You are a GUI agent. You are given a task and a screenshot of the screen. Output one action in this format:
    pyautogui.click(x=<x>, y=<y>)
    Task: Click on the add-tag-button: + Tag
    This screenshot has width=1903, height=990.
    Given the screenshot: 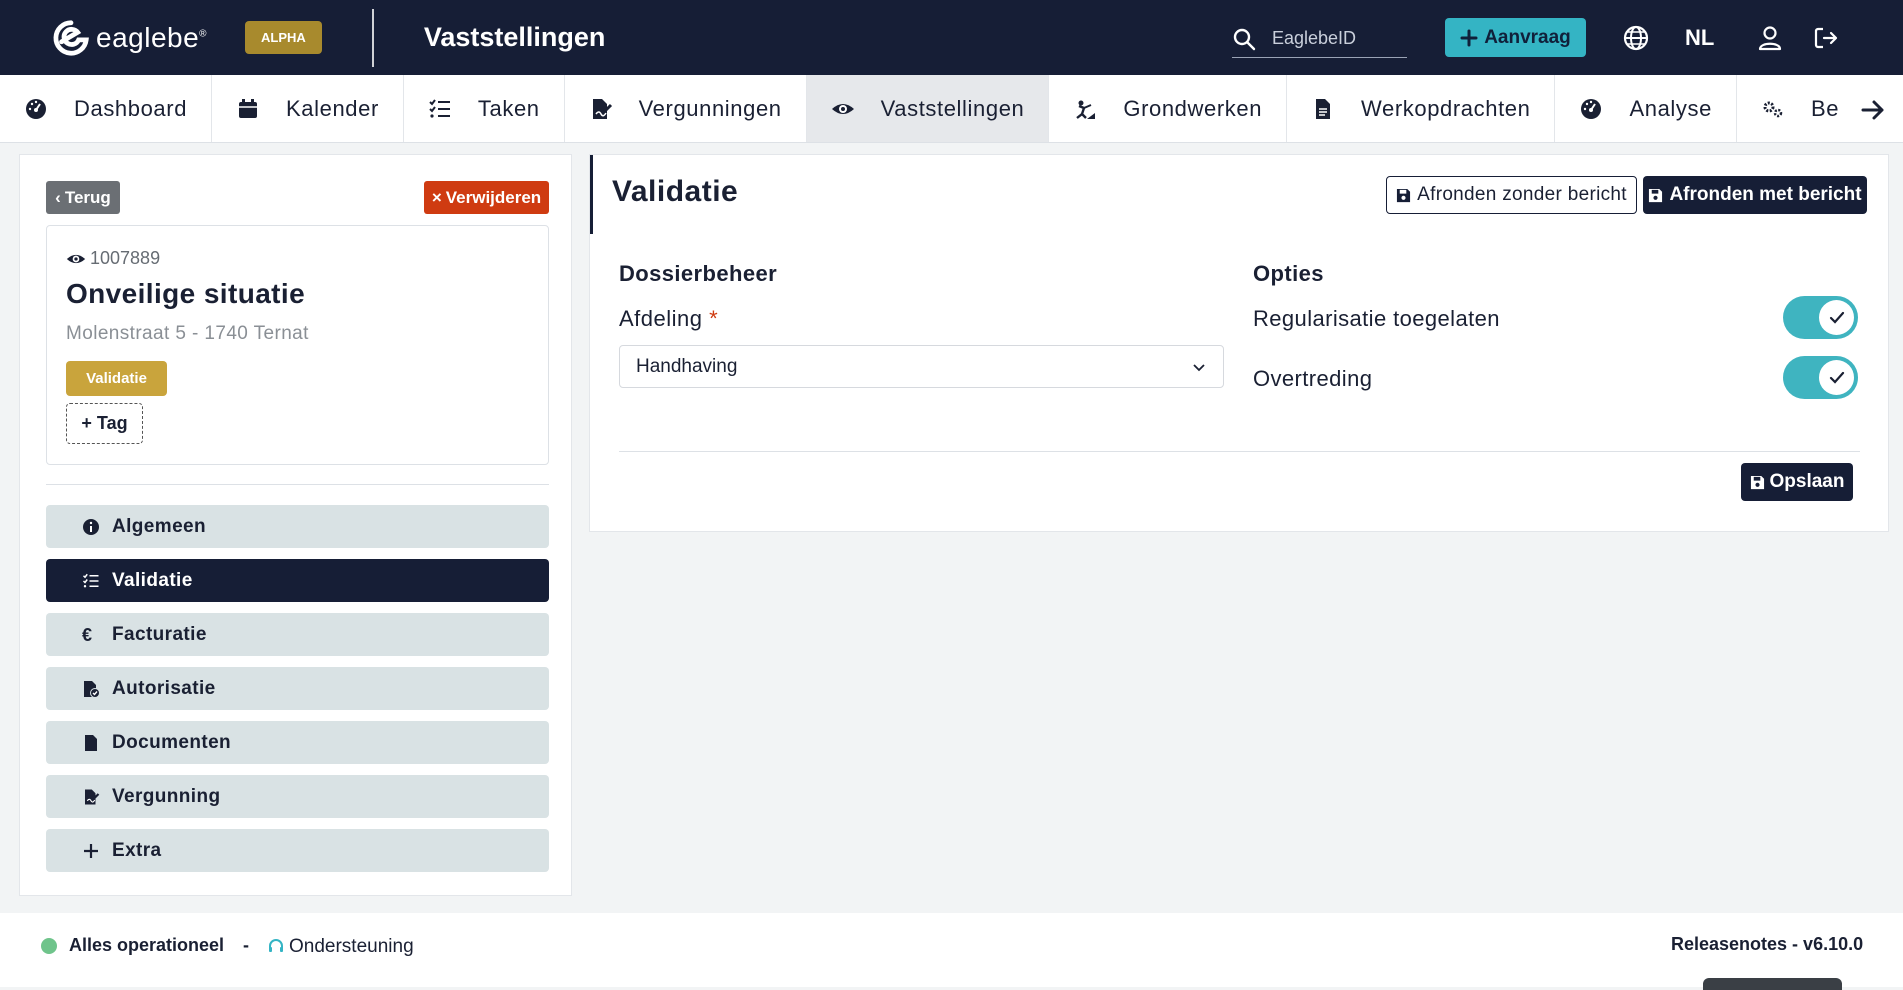 What is the action you would take?
    pyautogui.click(x=104, y=423)
    